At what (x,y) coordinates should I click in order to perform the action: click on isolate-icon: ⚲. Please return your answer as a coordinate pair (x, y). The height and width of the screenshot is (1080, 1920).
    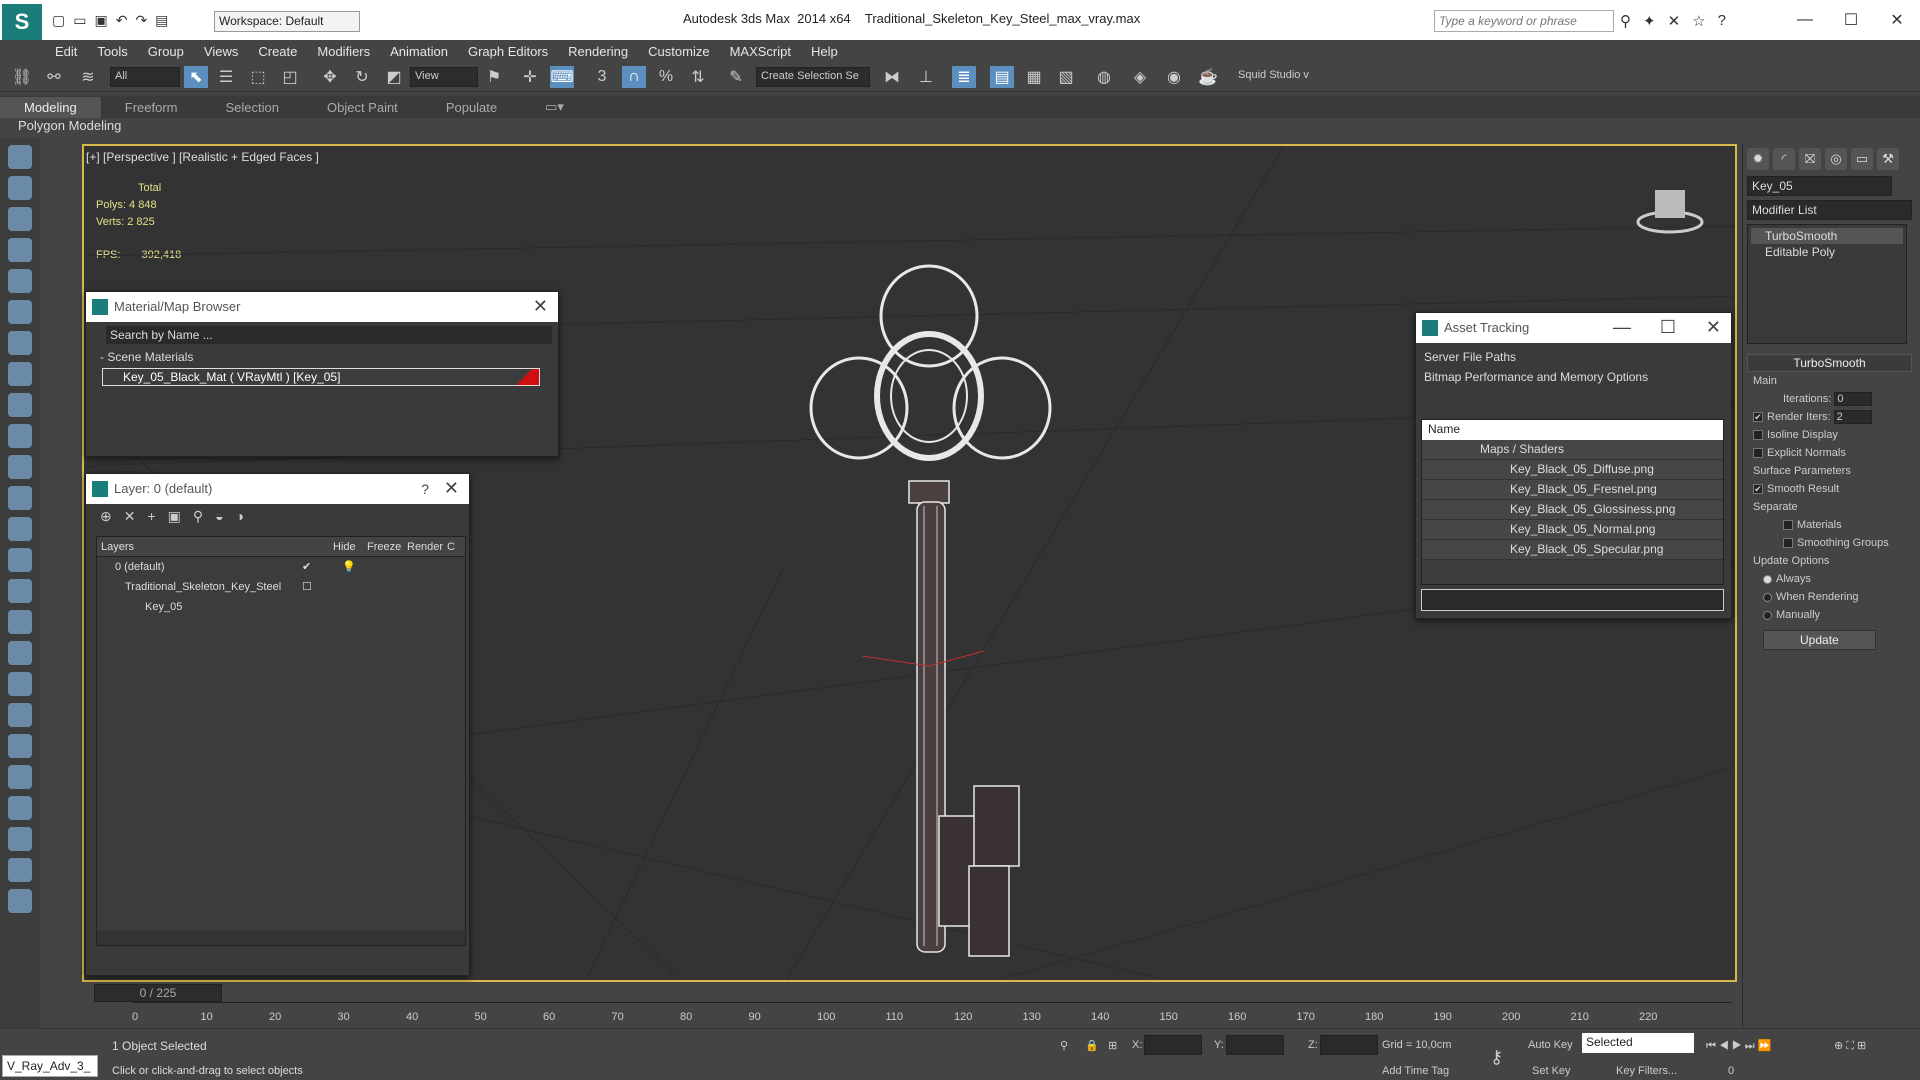
    Looking at the image, I should click on (1064, 1045).